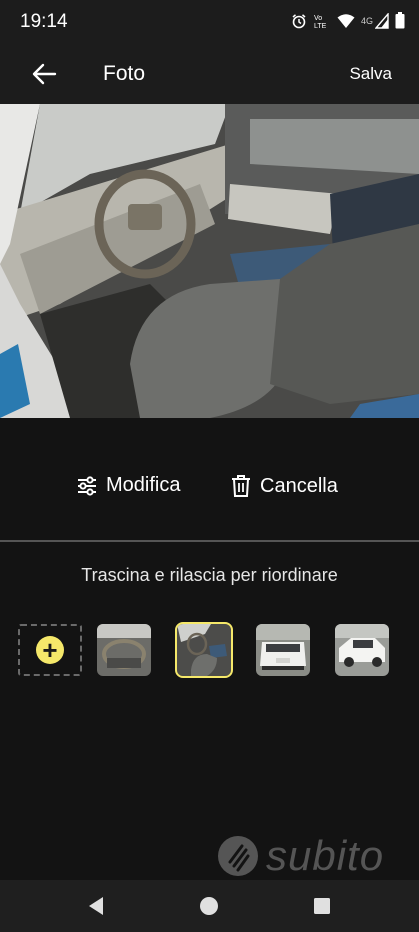 This screenshot has height=932, width=419. What do you see at coordinates (87, 485) in the screenshot?
I see `sliders-icon` at bounding box center [87, 485].